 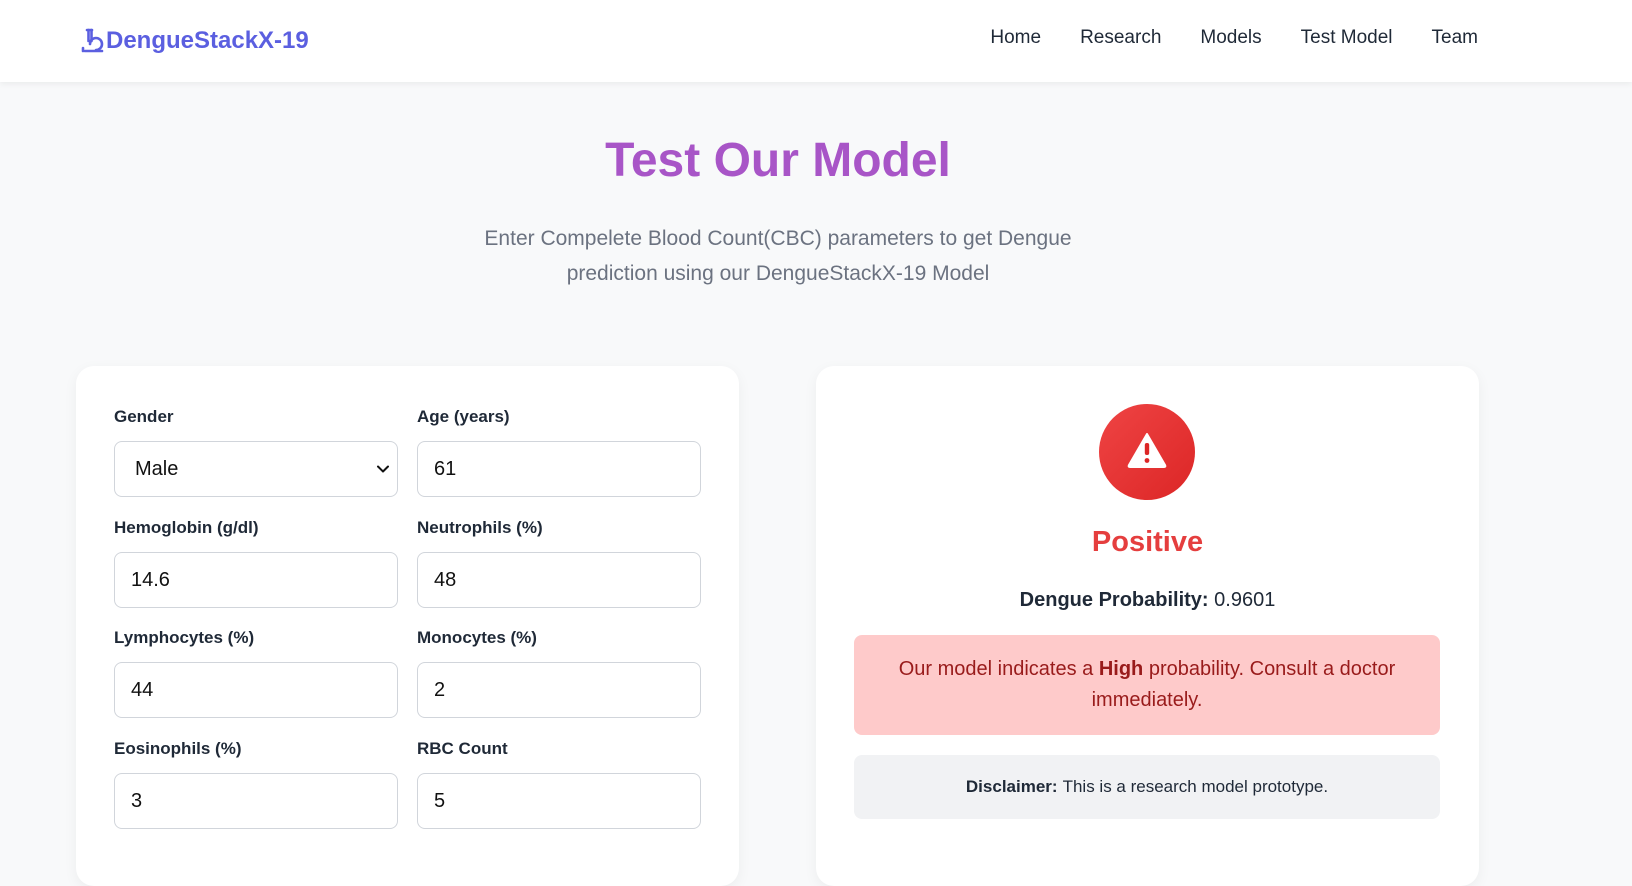 I want to click on gender-label: Gender, so click(x=144, y=416).